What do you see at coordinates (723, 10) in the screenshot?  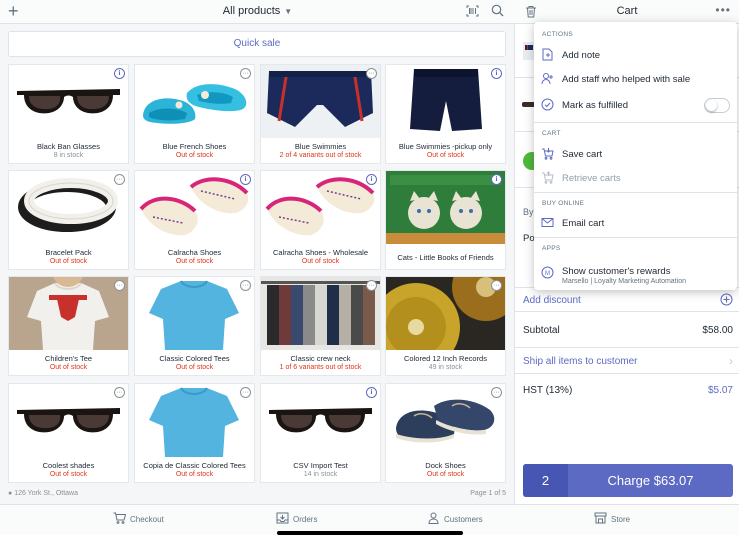 I see `more-options-icon: •••` at bounding box center [723, 10].